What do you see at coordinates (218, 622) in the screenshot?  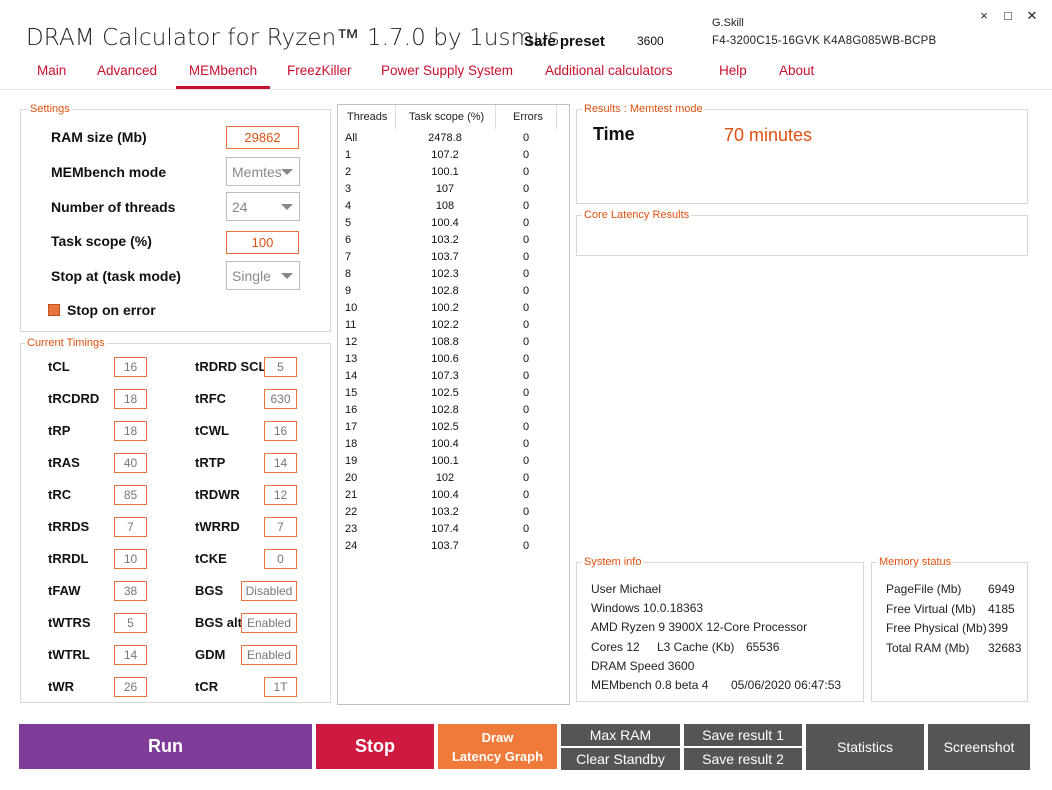 I see `timing-label: BGS alt` at bounding box center [218, 622].